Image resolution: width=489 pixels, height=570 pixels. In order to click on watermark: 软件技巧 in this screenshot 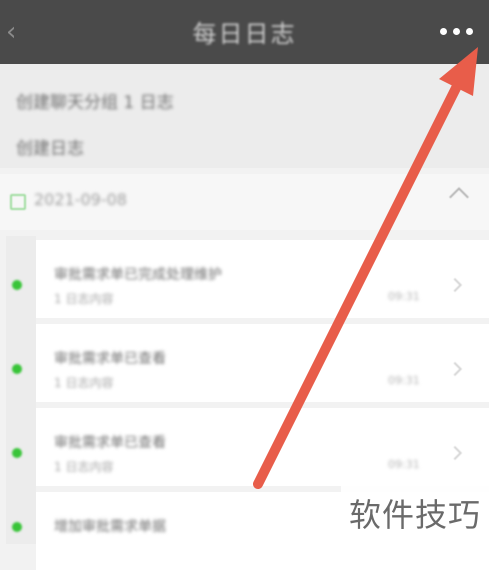, I will do `click(415, 509)`.